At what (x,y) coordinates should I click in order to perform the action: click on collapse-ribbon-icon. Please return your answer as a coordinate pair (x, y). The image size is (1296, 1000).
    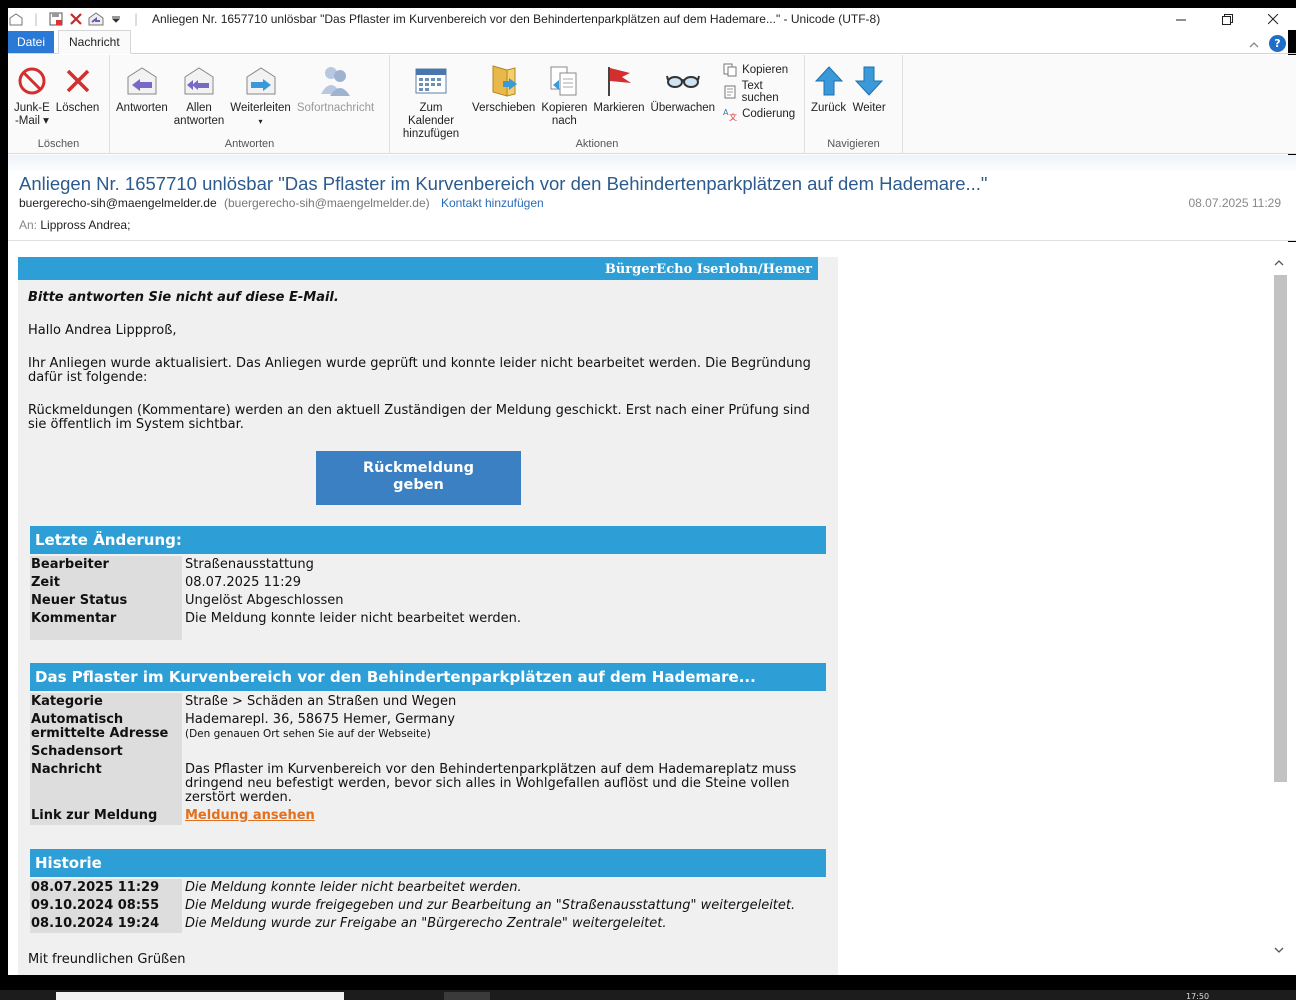
    Looking at the image, I should click on (1254, 44).